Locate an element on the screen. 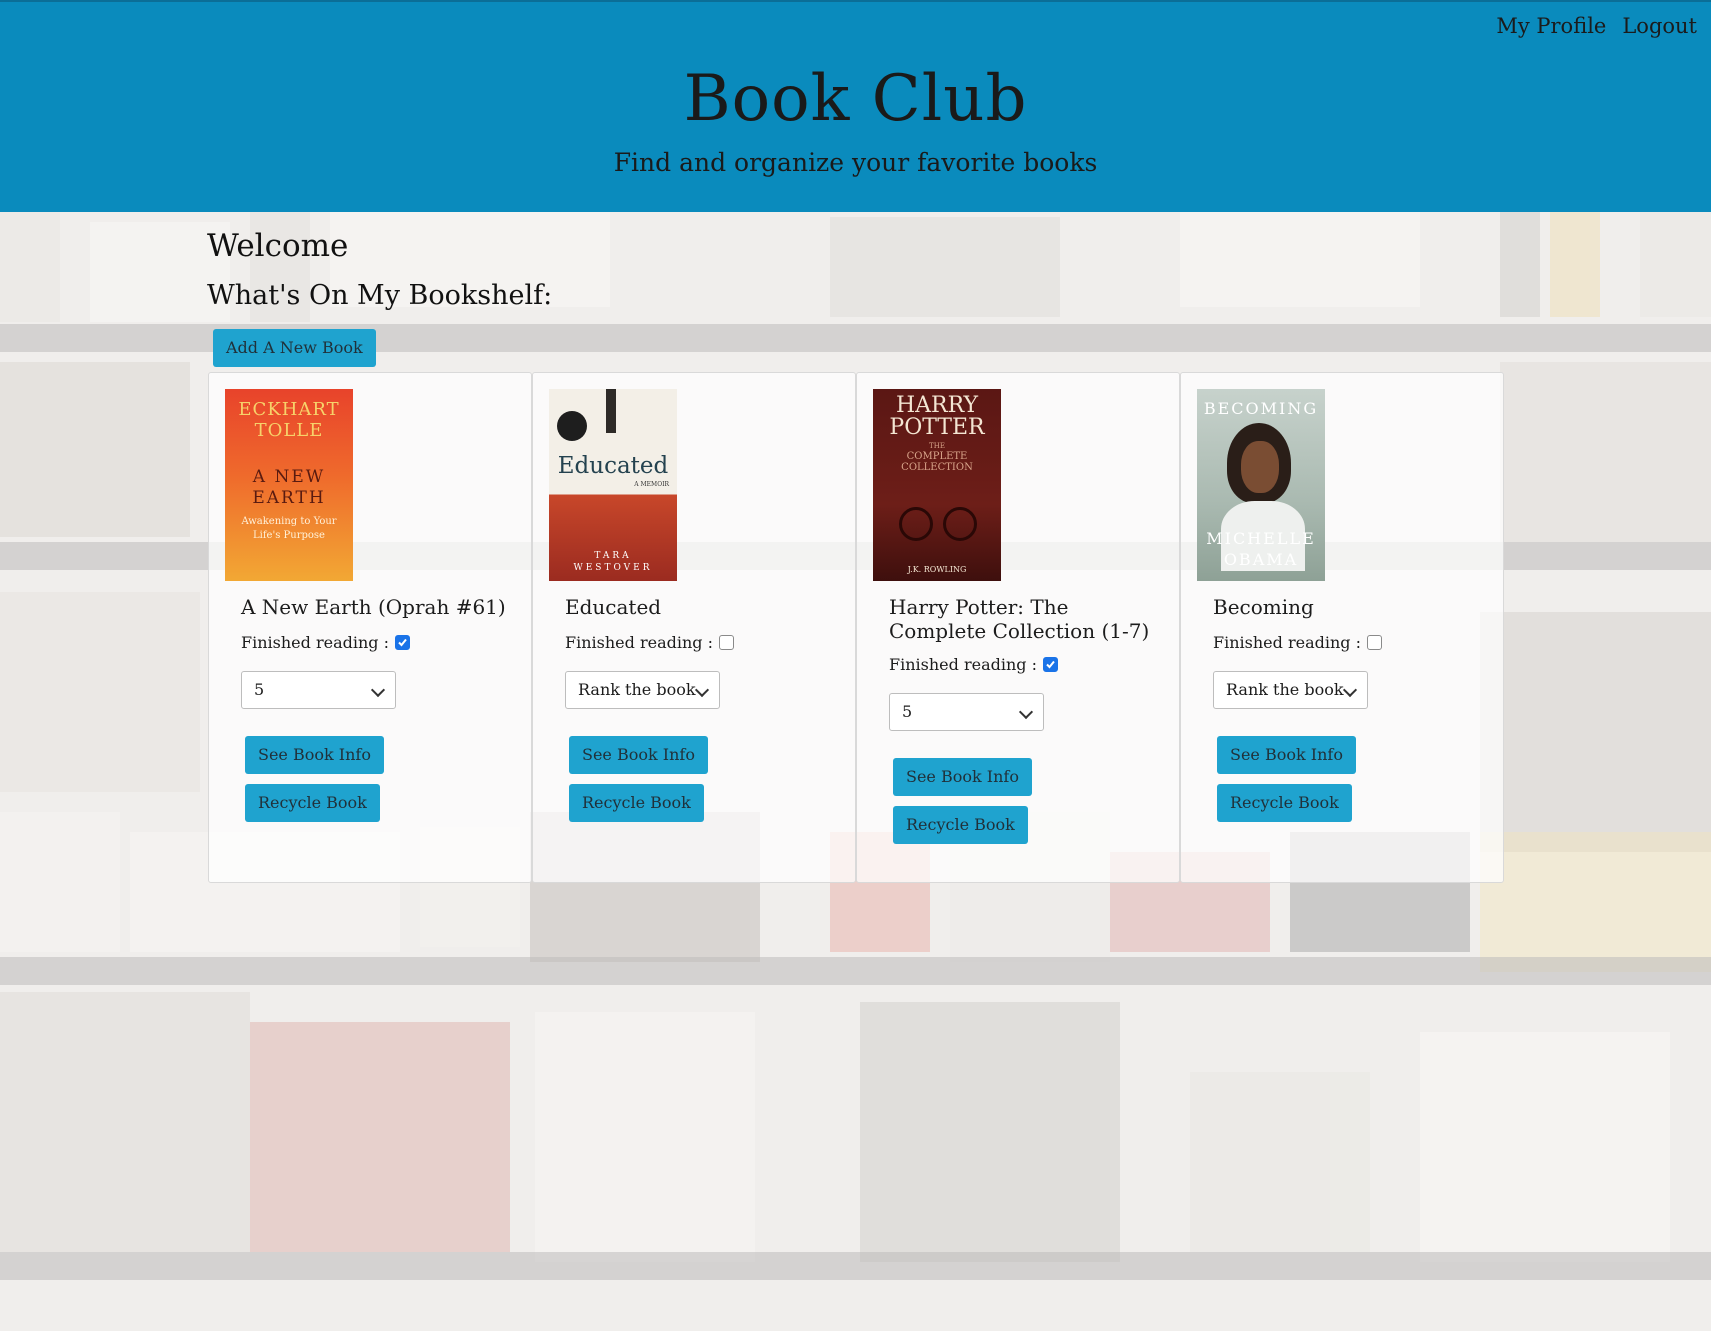 The image size is (1711, 1331). book-title: Becoming is located at coordinates (1263, 607).